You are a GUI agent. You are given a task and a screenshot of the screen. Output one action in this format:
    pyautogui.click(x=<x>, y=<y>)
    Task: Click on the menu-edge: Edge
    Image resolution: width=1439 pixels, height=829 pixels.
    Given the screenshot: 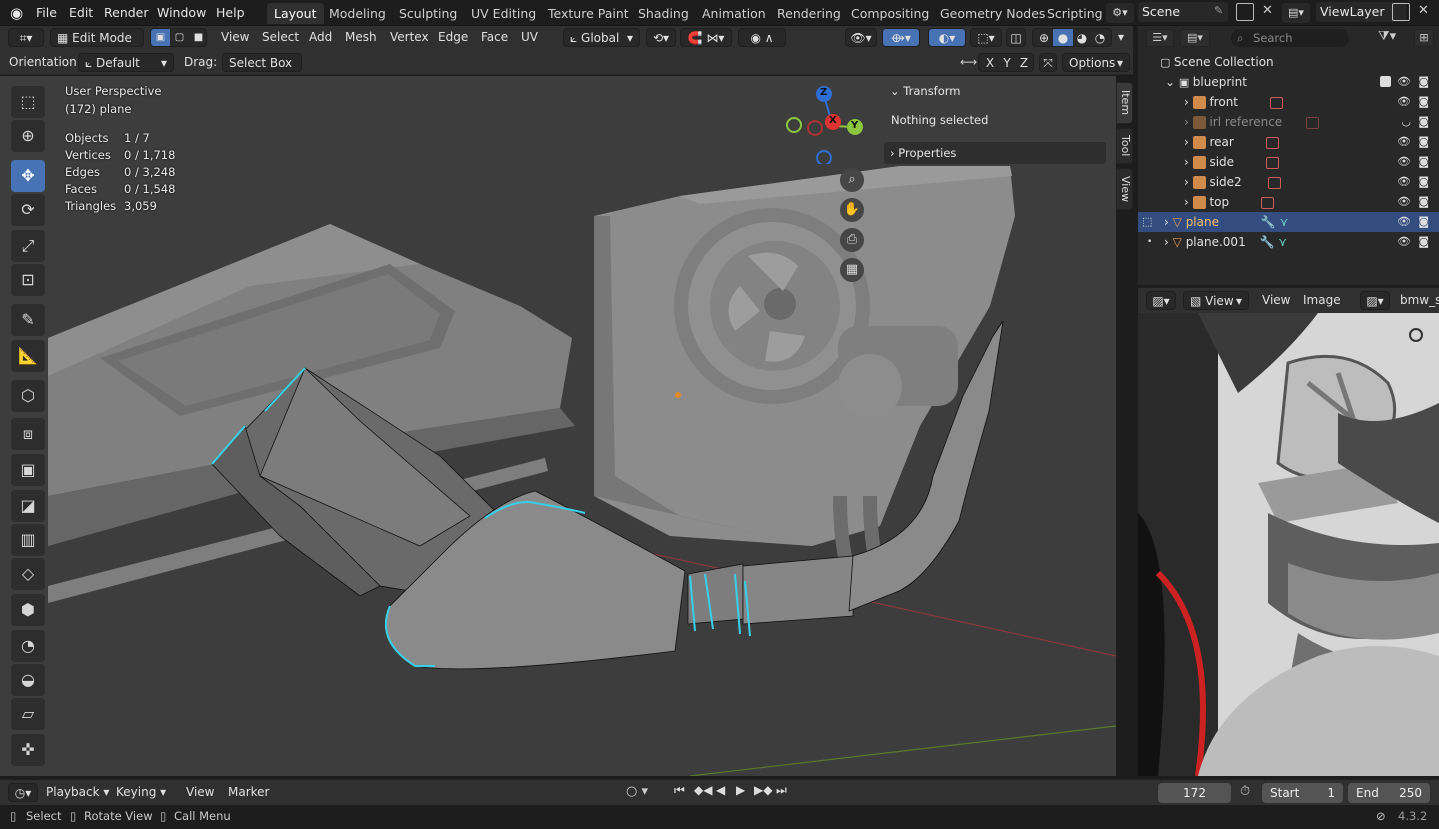 What is the action you would take?
    pyautogui.click(x=453, y=37)
    